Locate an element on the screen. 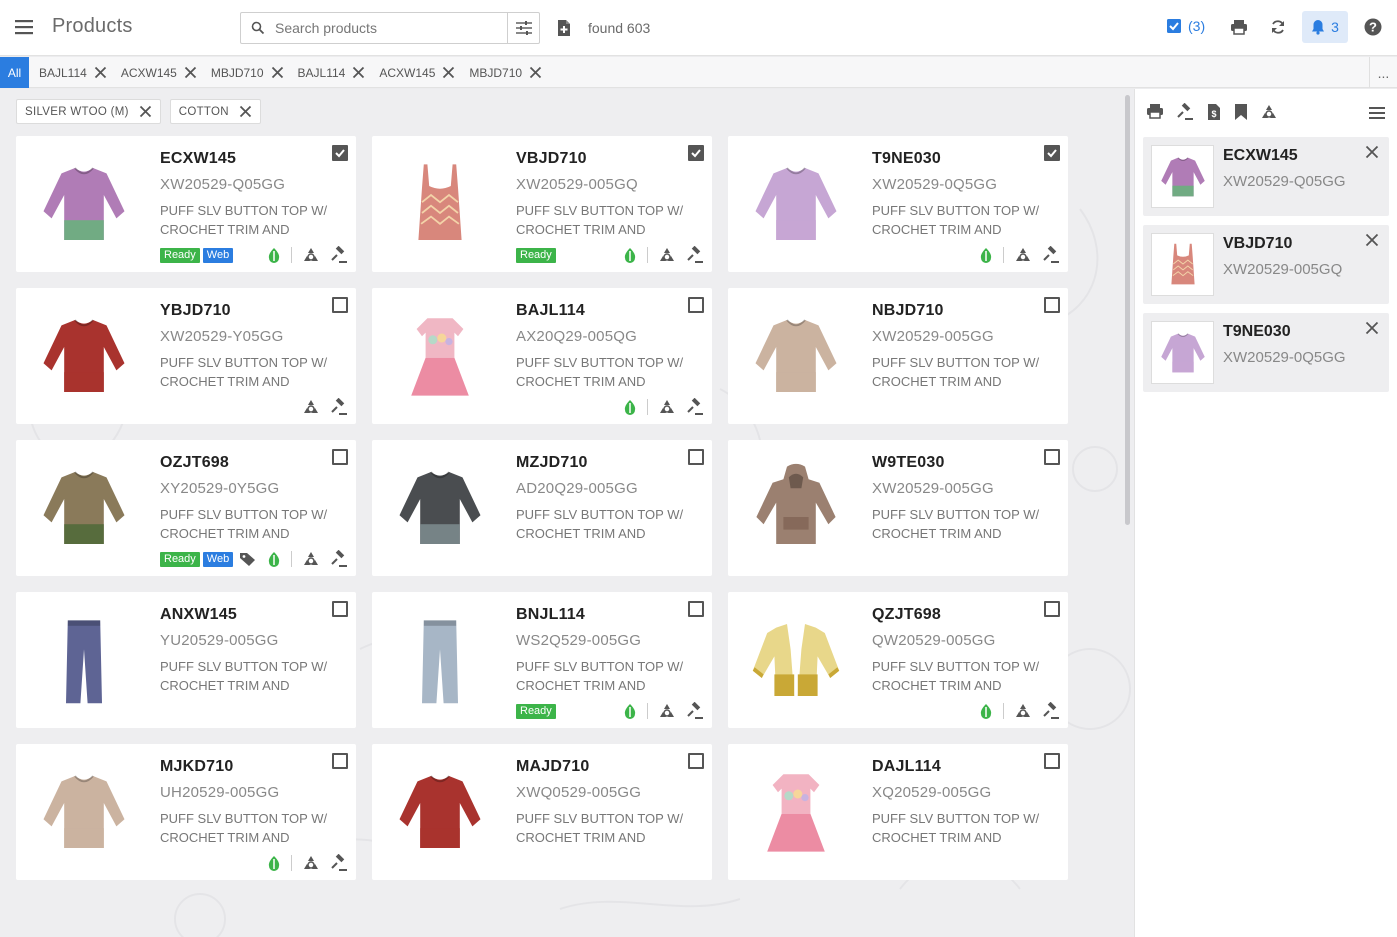  search-input is located at coordinates (390, 28).